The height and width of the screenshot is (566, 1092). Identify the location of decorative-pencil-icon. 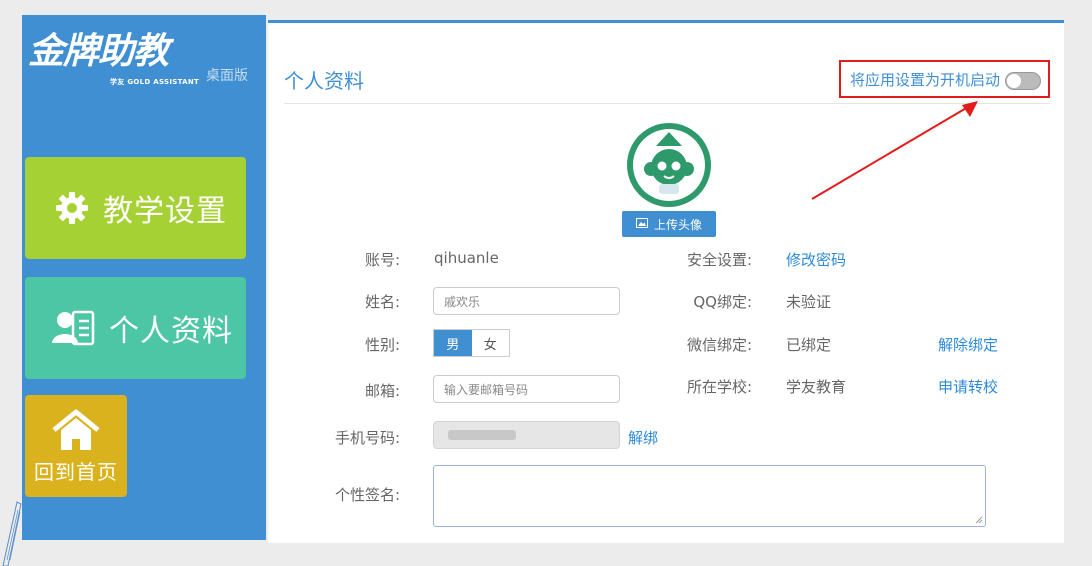
(12, 533).